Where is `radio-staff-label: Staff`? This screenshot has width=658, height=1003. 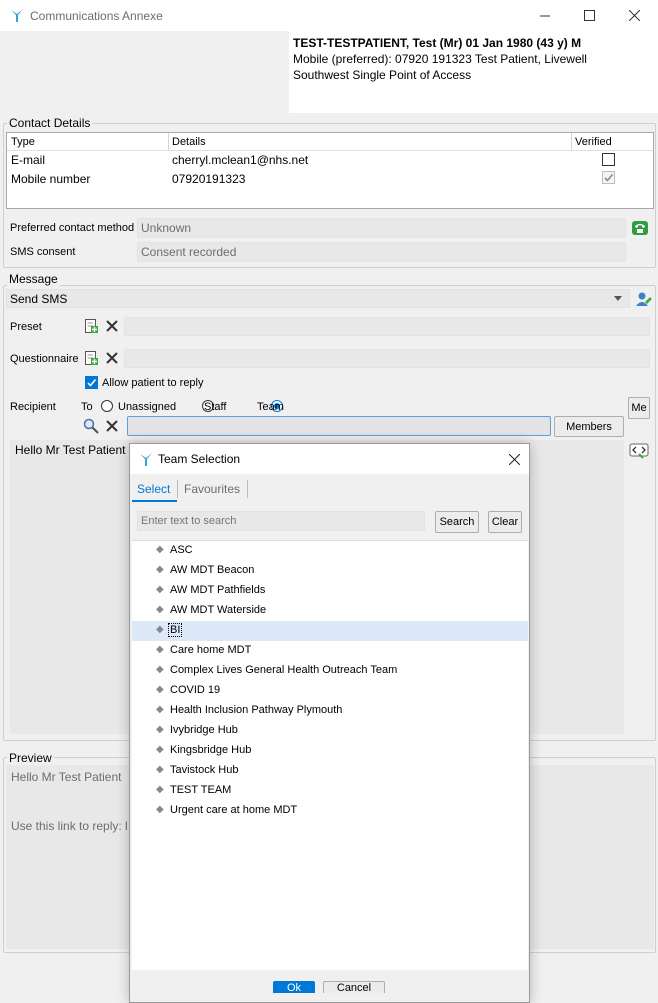
radio-staff-label: Staff is located at coordinates (215, 407).